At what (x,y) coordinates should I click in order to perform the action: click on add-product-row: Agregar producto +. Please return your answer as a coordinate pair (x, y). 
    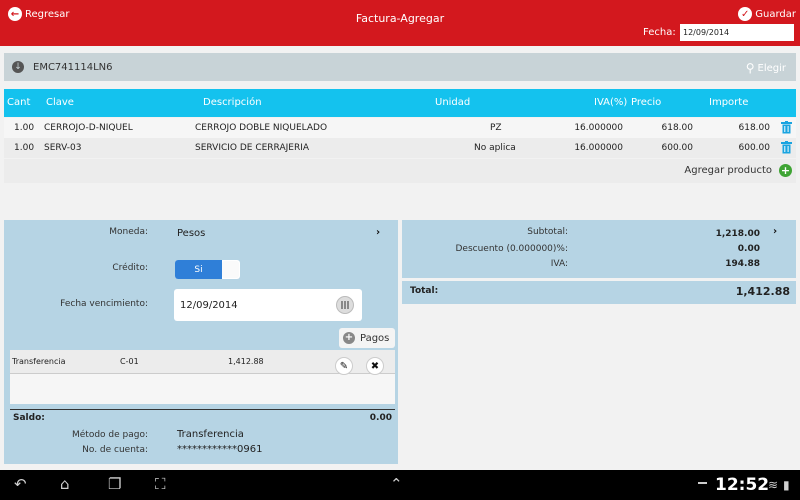
    Looking at the image, I should click on (400, 171).